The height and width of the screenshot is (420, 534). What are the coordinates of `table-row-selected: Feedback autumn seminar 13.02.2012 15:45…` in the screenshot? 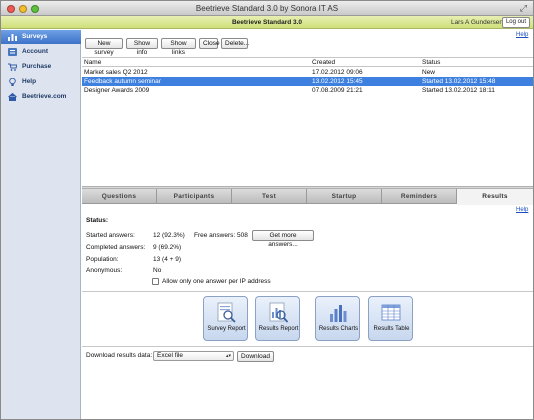 It's located at (307, 81).